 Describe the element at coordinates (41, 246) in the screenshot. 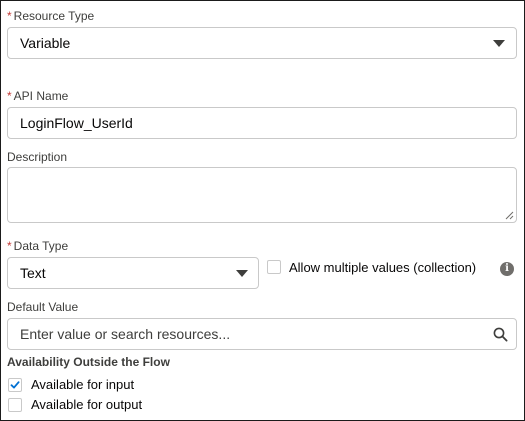

I see `data-type-label-text: Data Type` at that location.